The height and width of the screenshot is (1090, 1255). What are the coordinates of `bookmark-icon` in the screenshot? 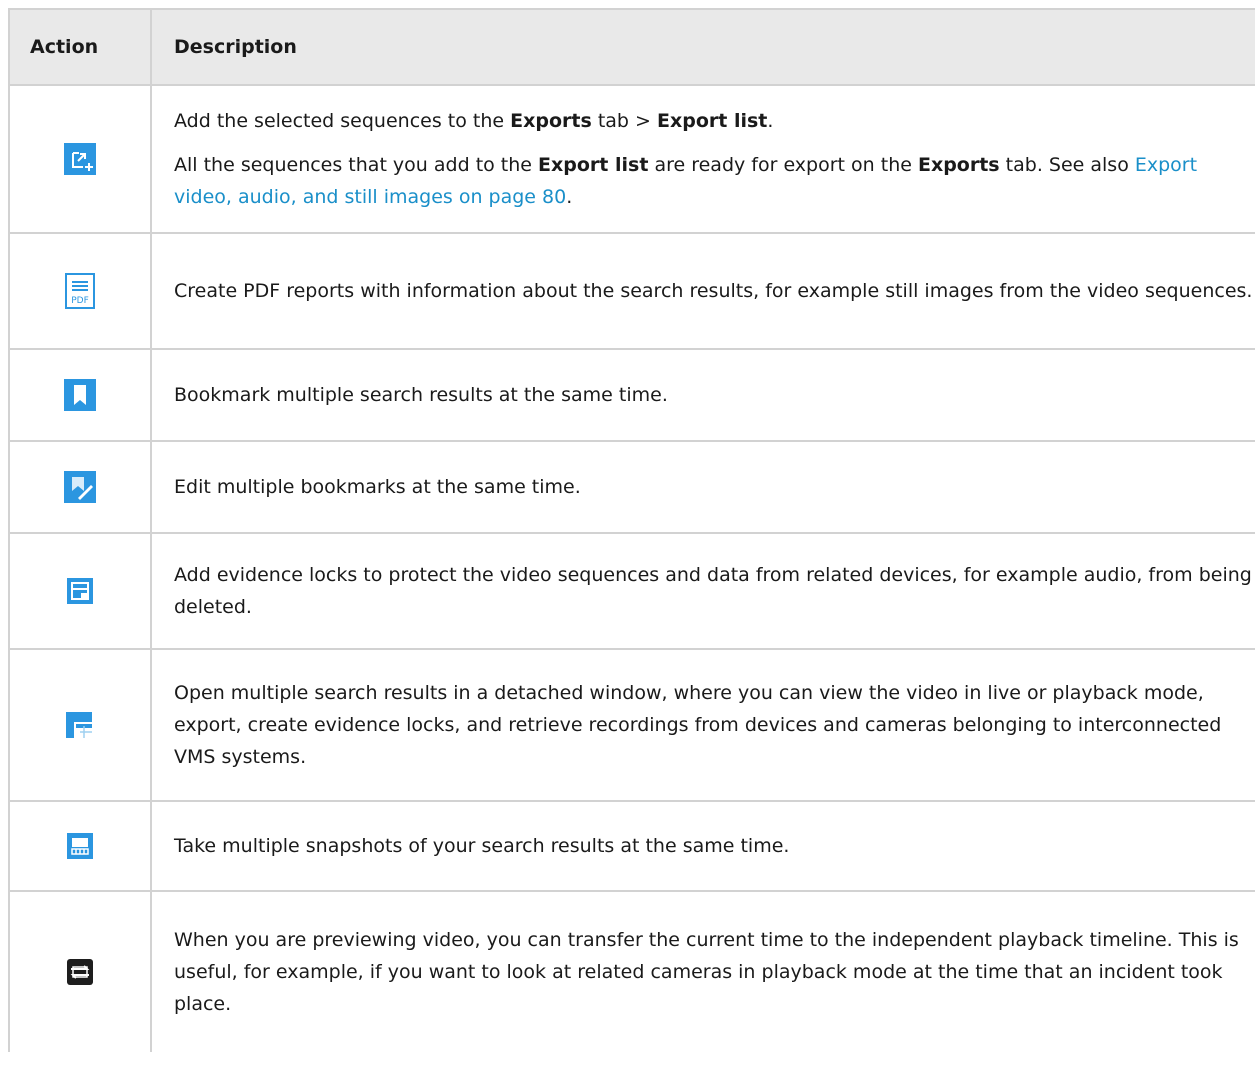 It's located at (80, 395).